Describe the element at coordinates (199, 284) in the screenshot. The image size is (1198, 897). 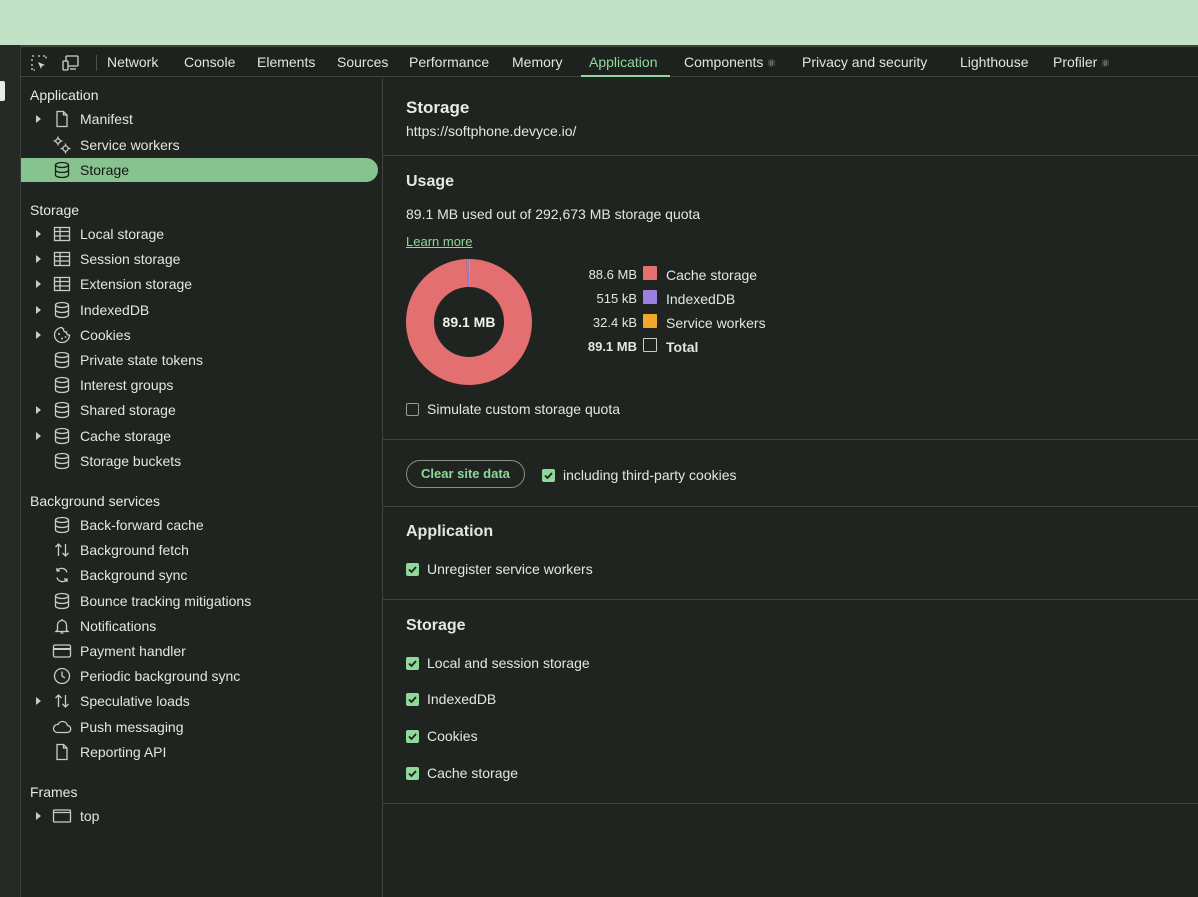
I see `sidebar-item-extension-storage: Extension storage` at that location.